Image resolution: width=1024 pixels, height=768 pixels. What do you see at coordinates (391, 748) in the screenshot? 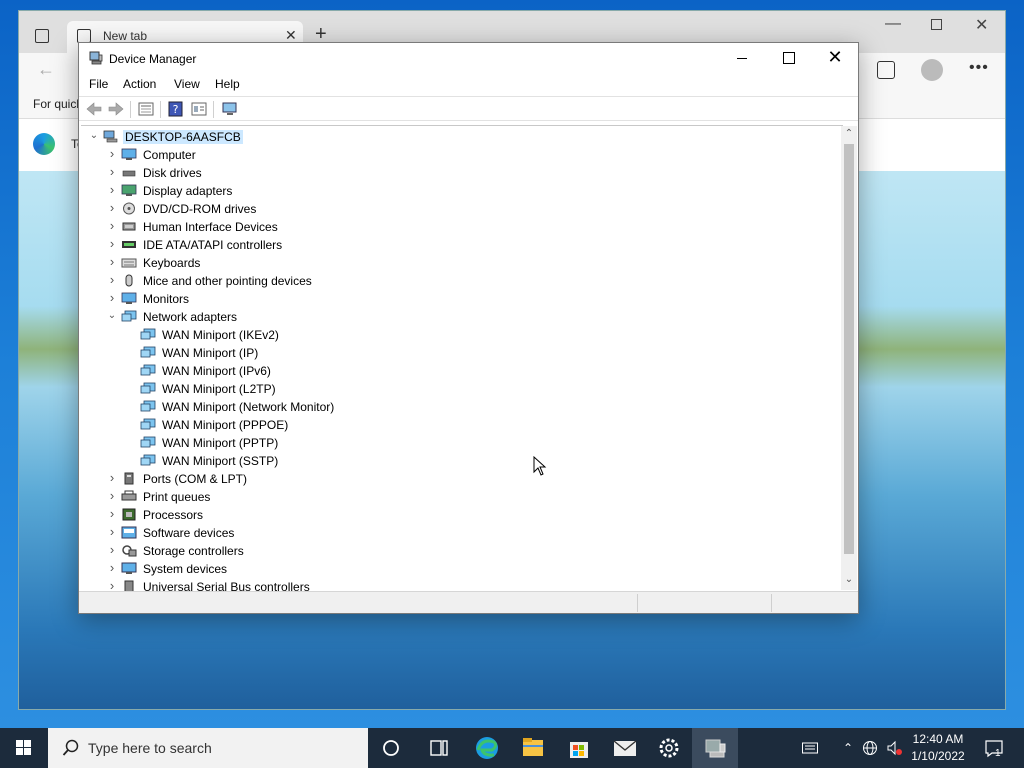
I see `cortana-icon` at bounding box center [391, 748].